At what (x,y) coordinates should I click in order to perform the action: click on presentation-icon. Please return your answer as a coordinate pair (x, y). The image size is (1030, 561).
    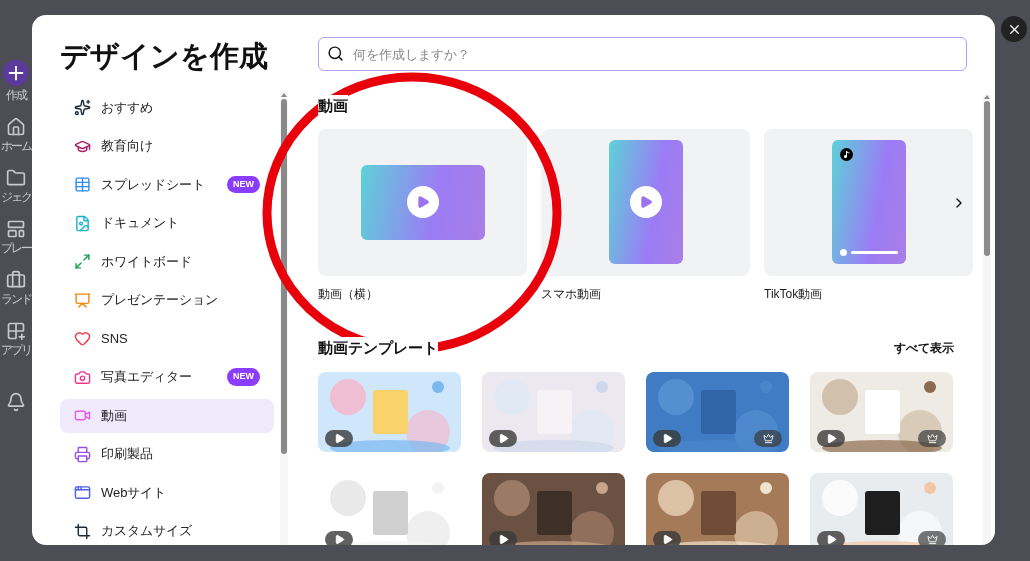
    Looking at the image, I should click on (82, 300).